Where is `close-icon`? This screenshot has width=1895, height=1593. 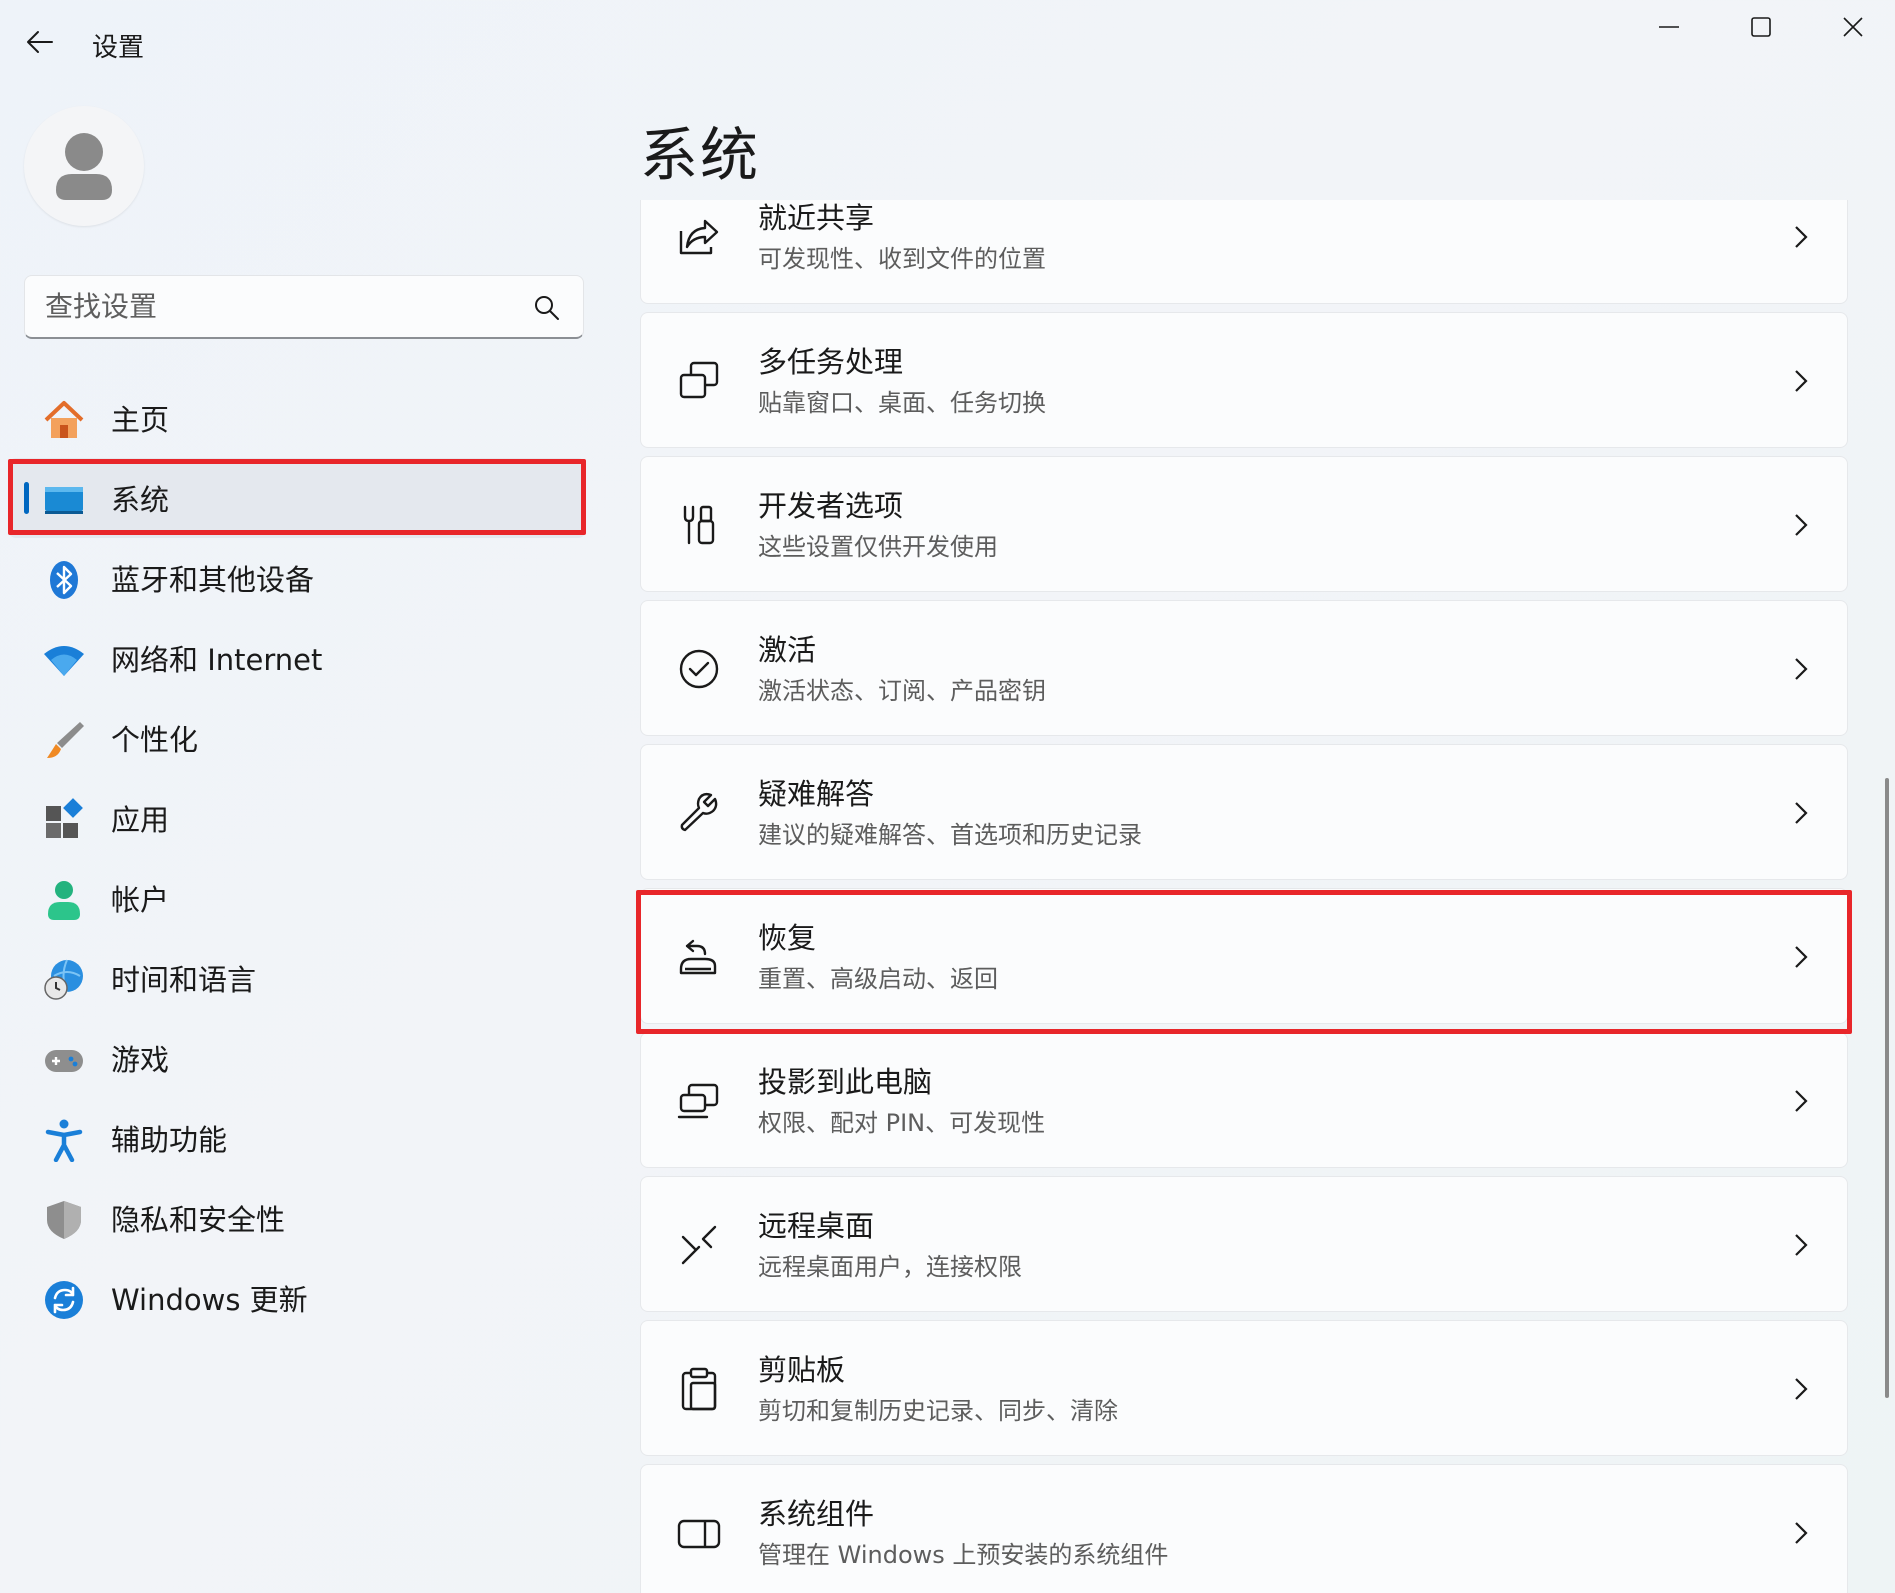 close-icon is located at coordinates (1853, 27).